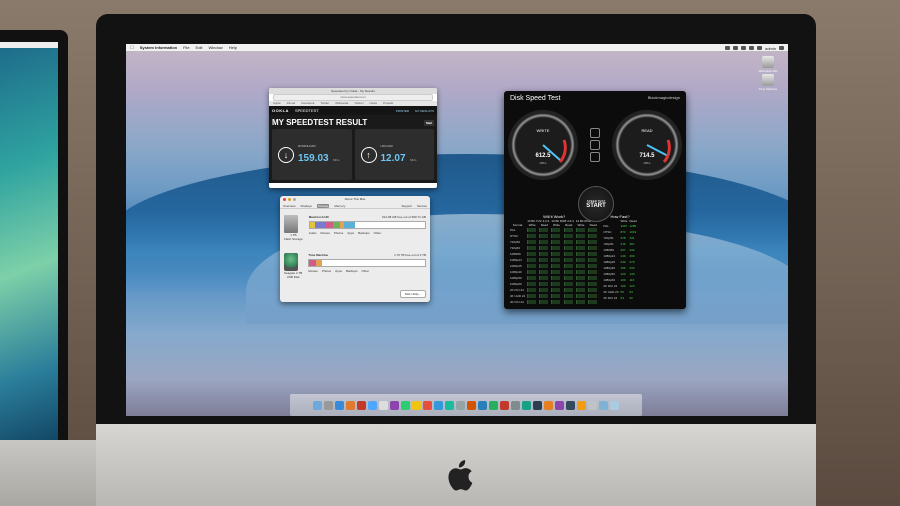 The image size is (900, 506). What do you see at coordinates (770, 48) in the screenshot?
I see `user-menu: admin` at bounding box center [770, 48].